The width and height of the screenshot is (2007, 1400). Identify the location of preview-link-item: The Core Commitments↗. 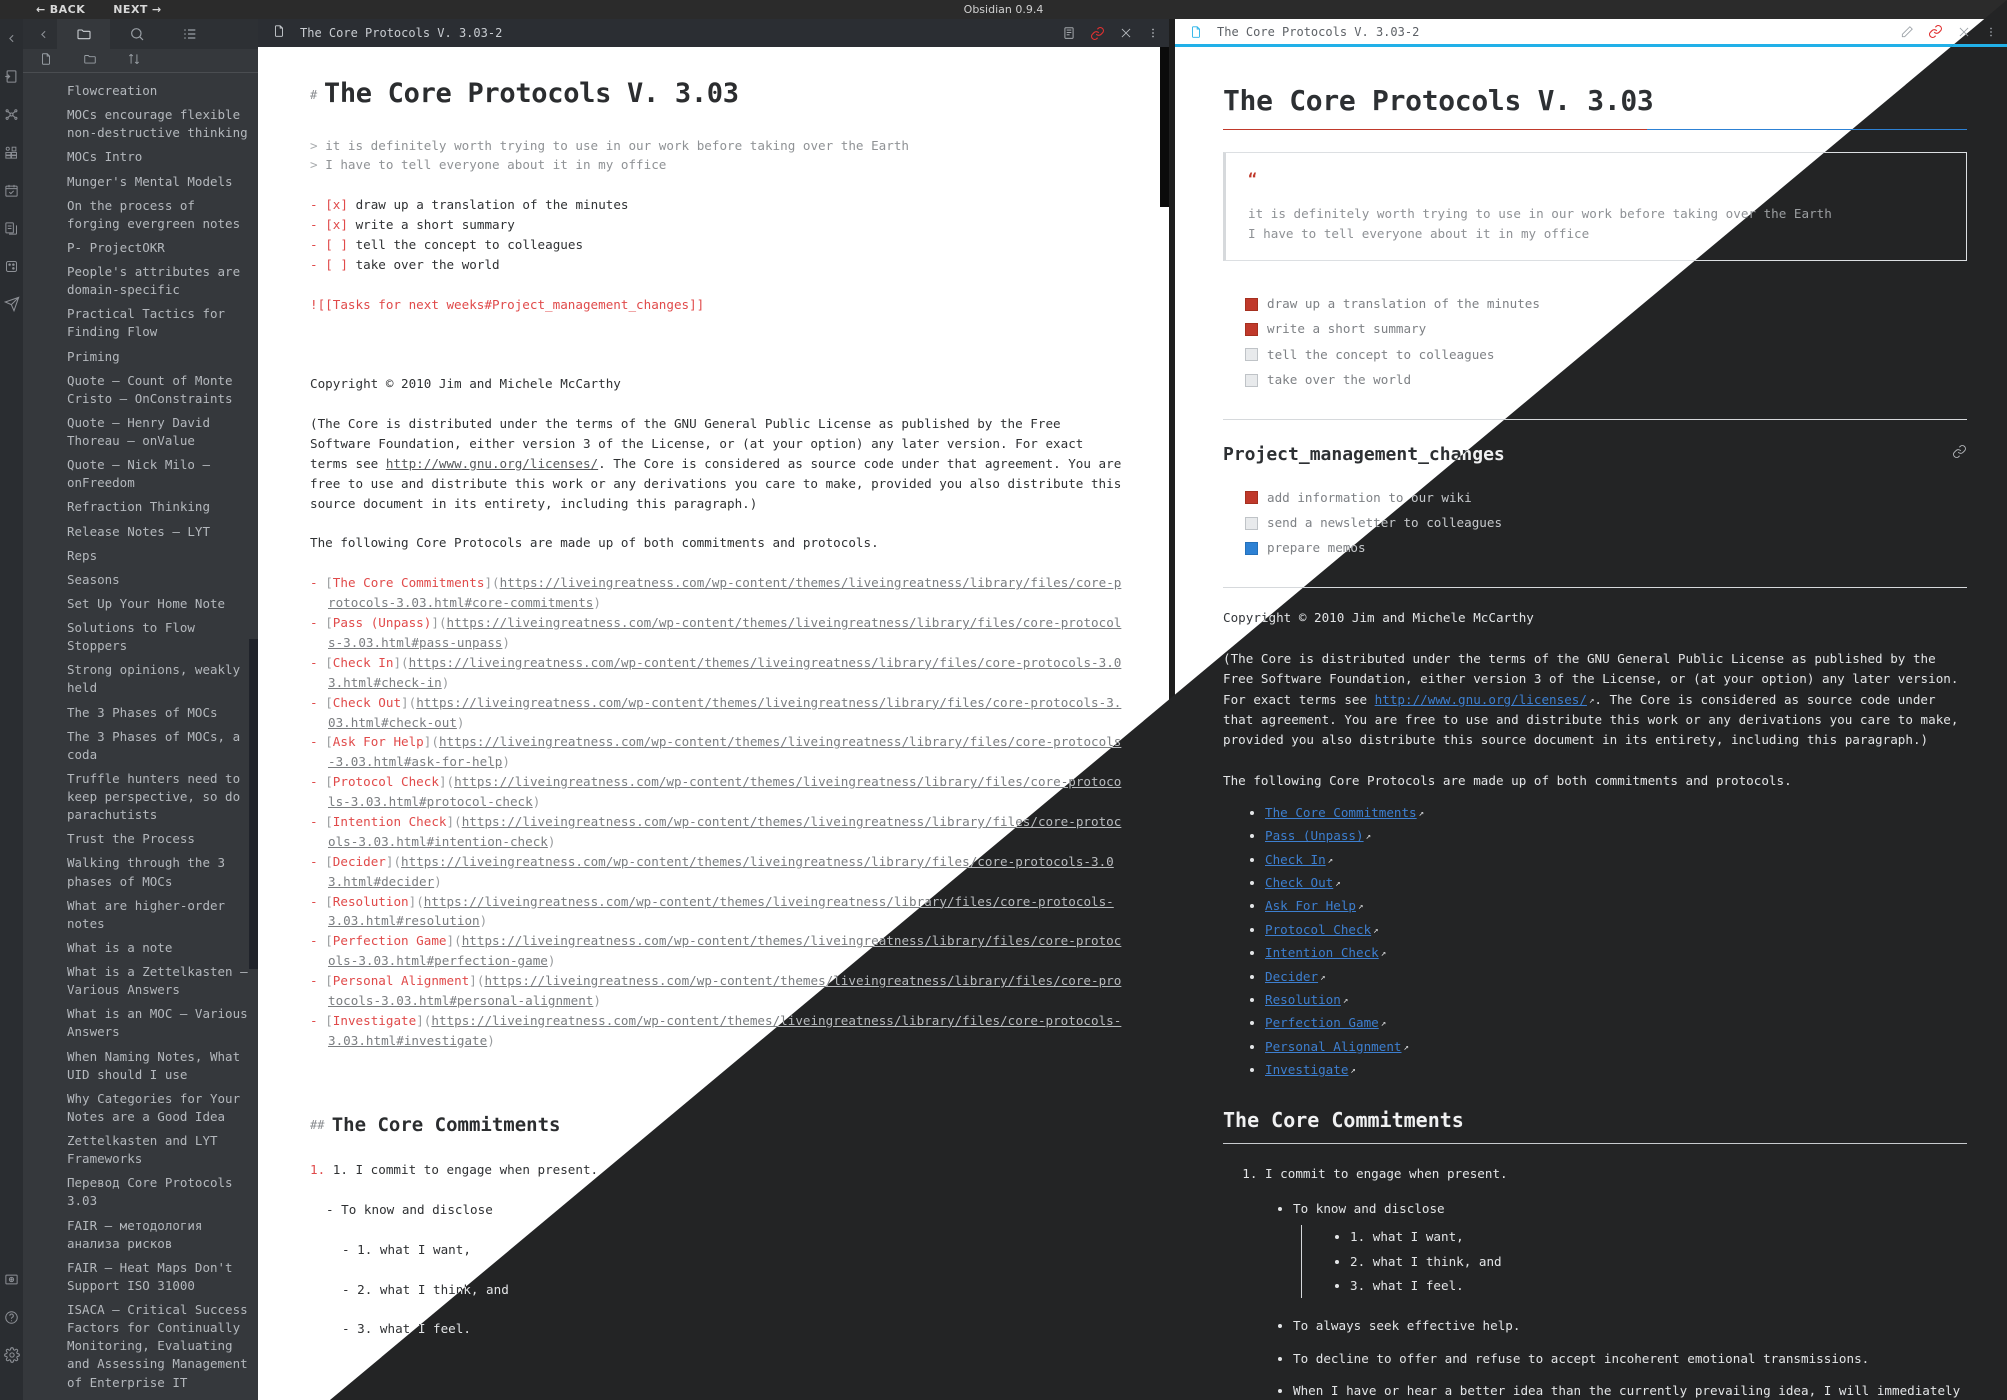
(1616, 812).